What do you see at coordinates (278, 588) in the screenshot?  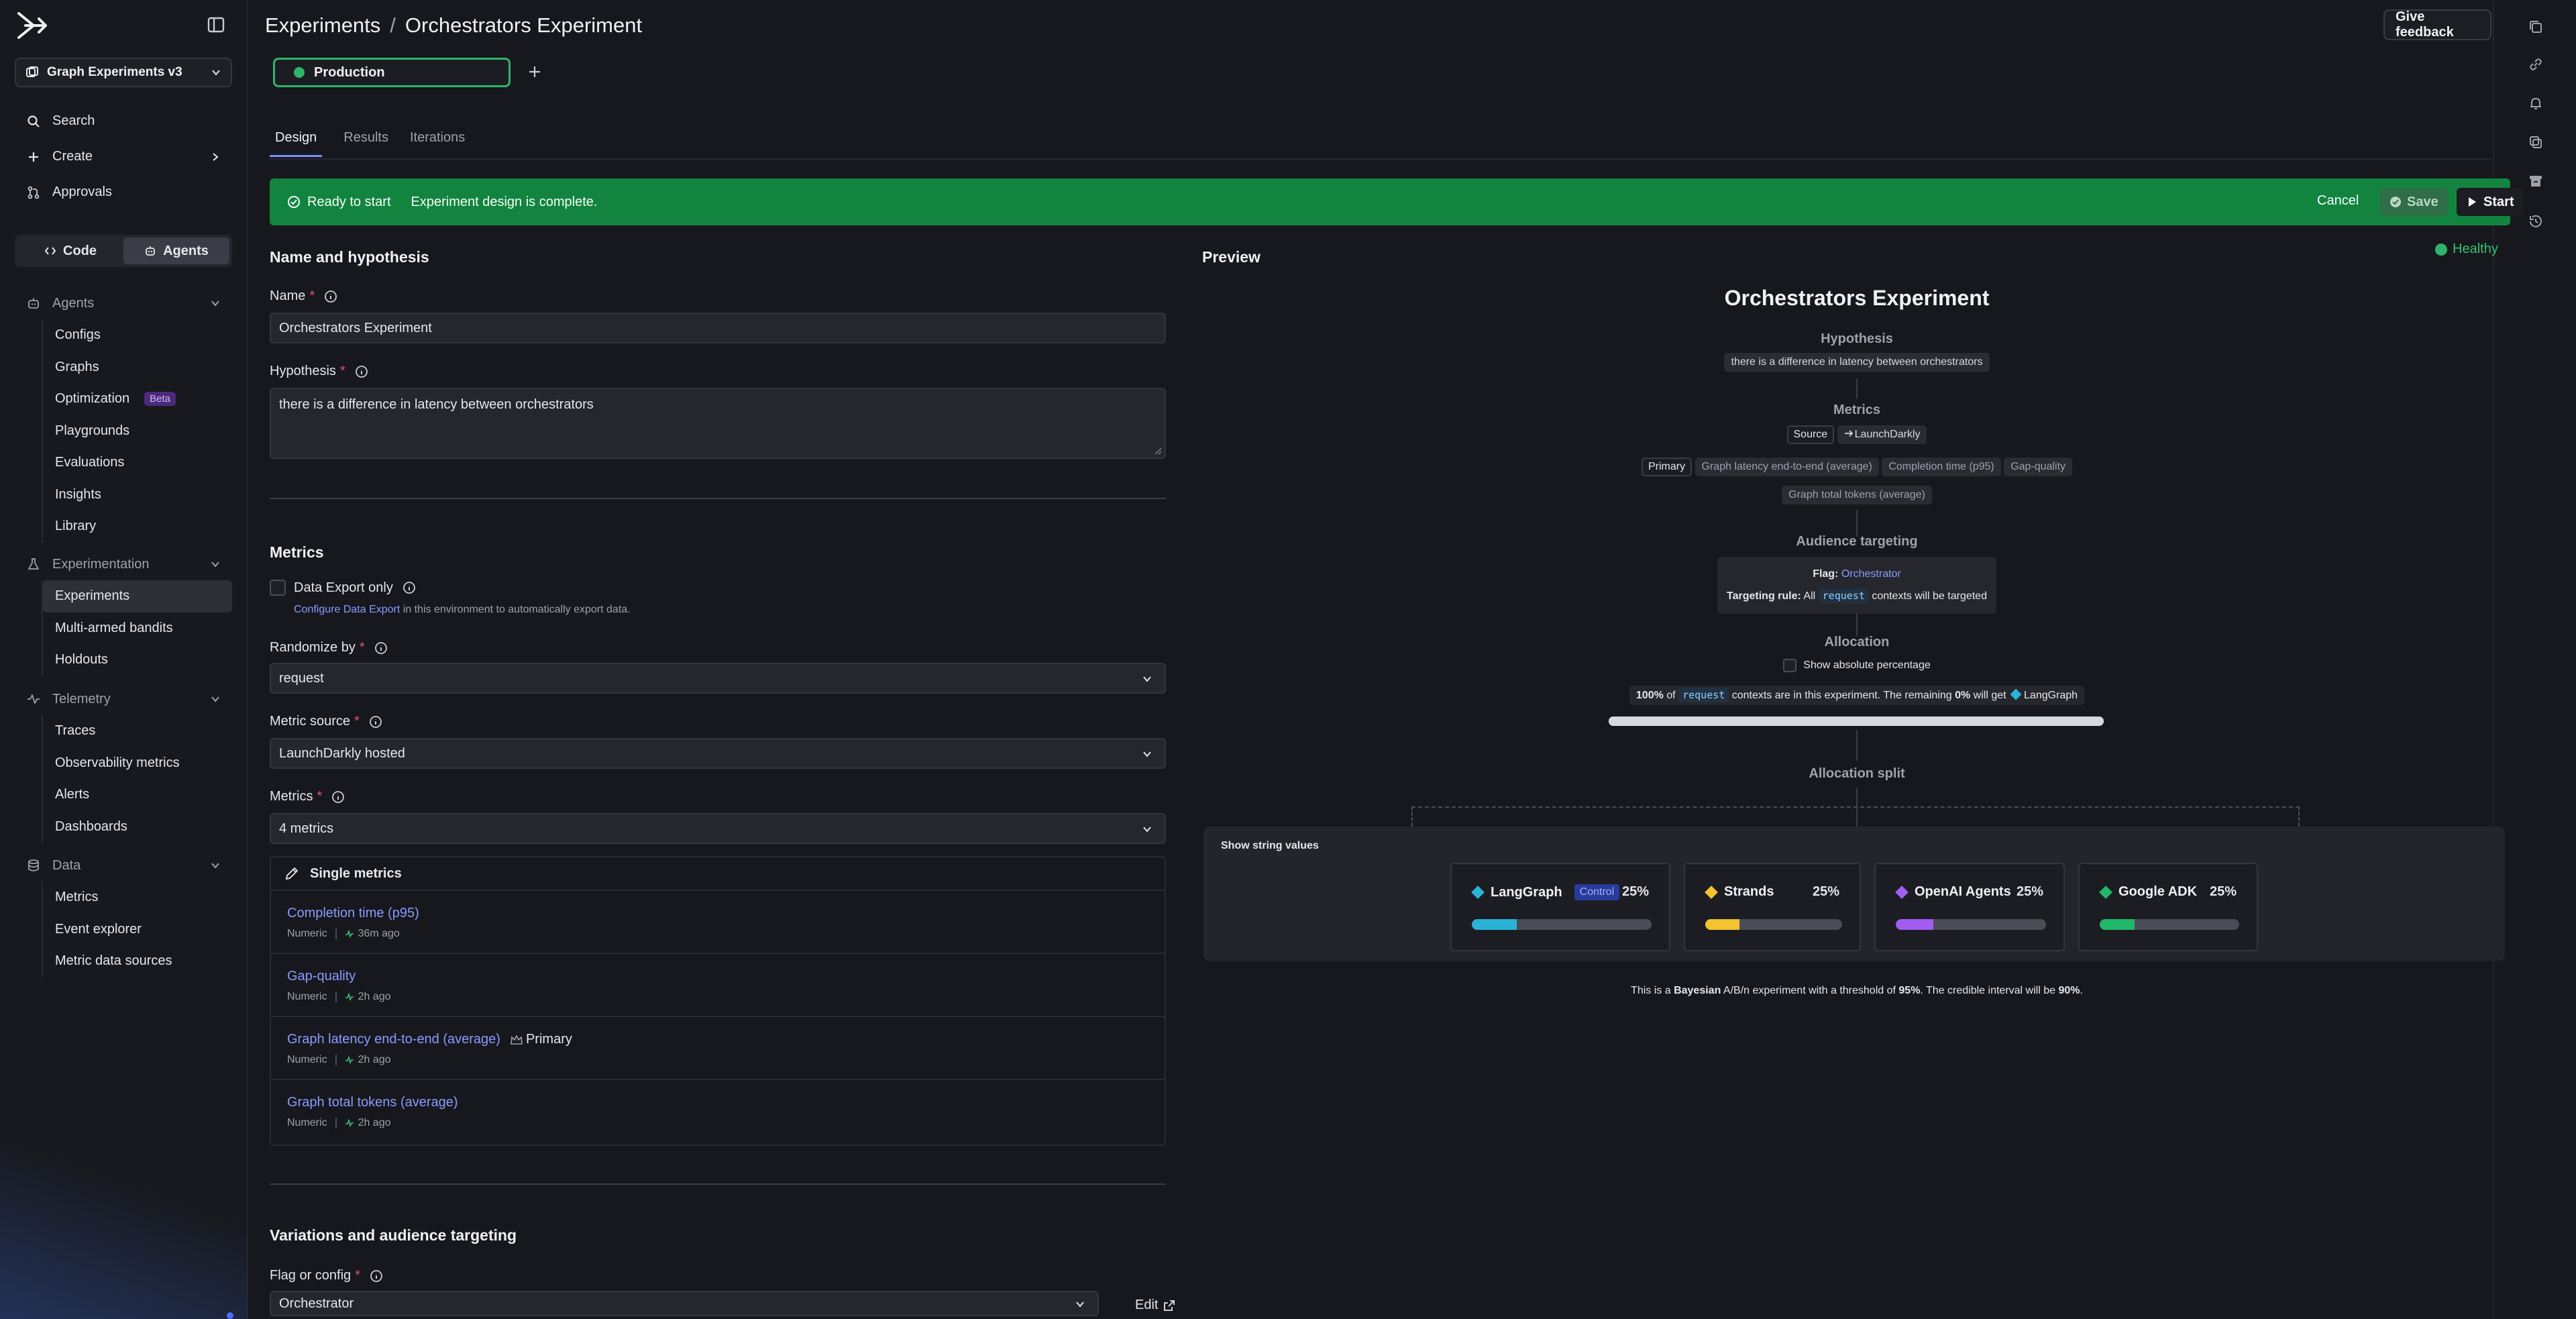 I see `data-export-checkbox` at bounding box center [278, 588].